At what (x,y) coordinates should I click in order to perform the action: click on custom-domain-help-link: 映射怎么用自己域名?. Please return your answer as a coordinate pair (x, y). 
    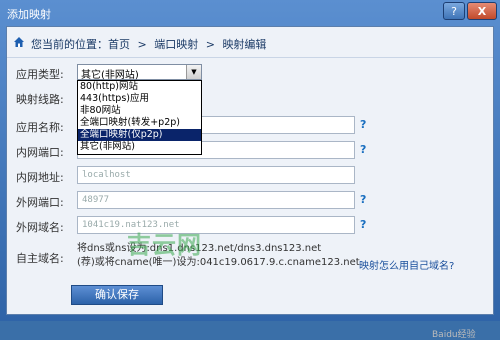
    Looking at the image, I should click on (406, 264).